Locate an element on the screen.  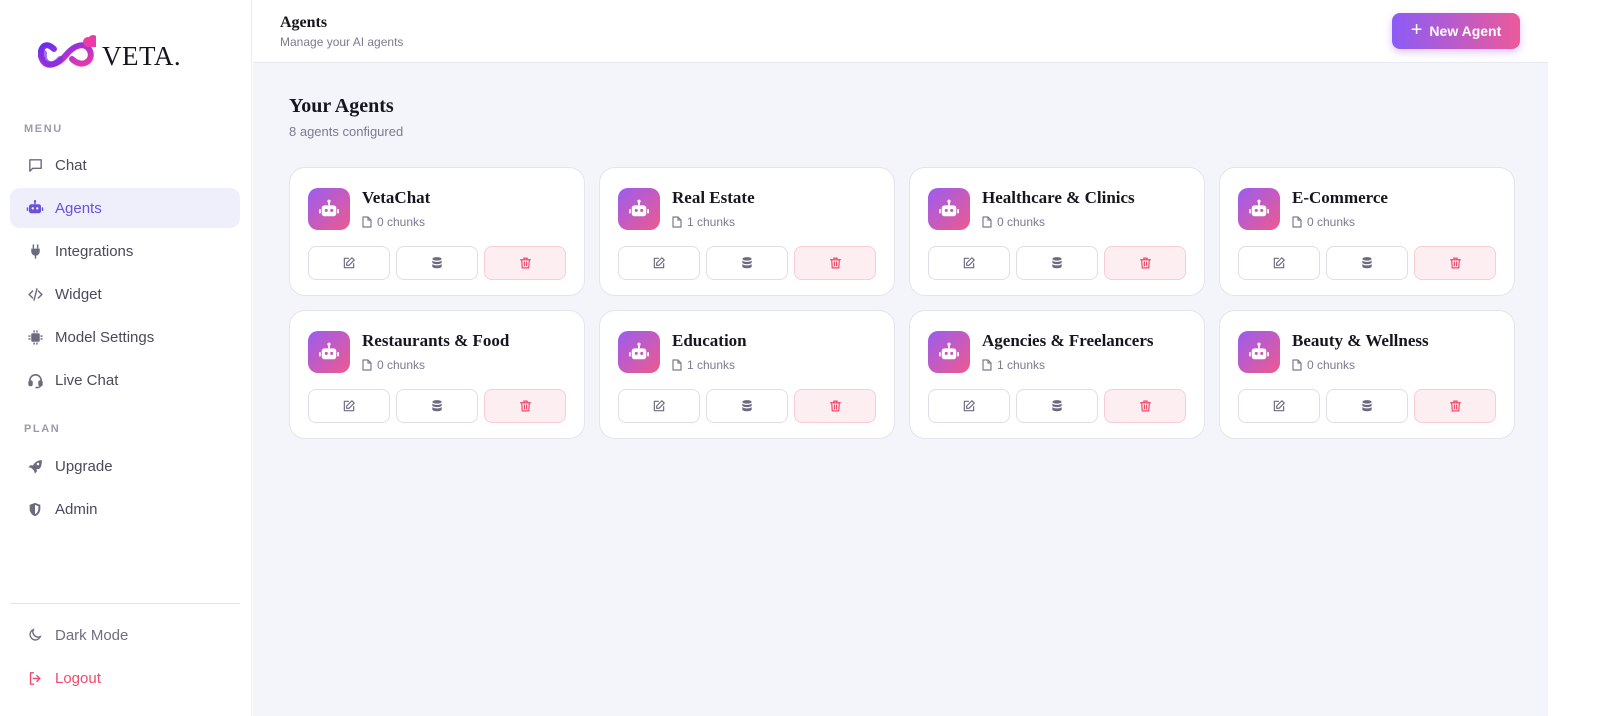
agent-name: E-Commerce is located at coordinates (1340, 197).